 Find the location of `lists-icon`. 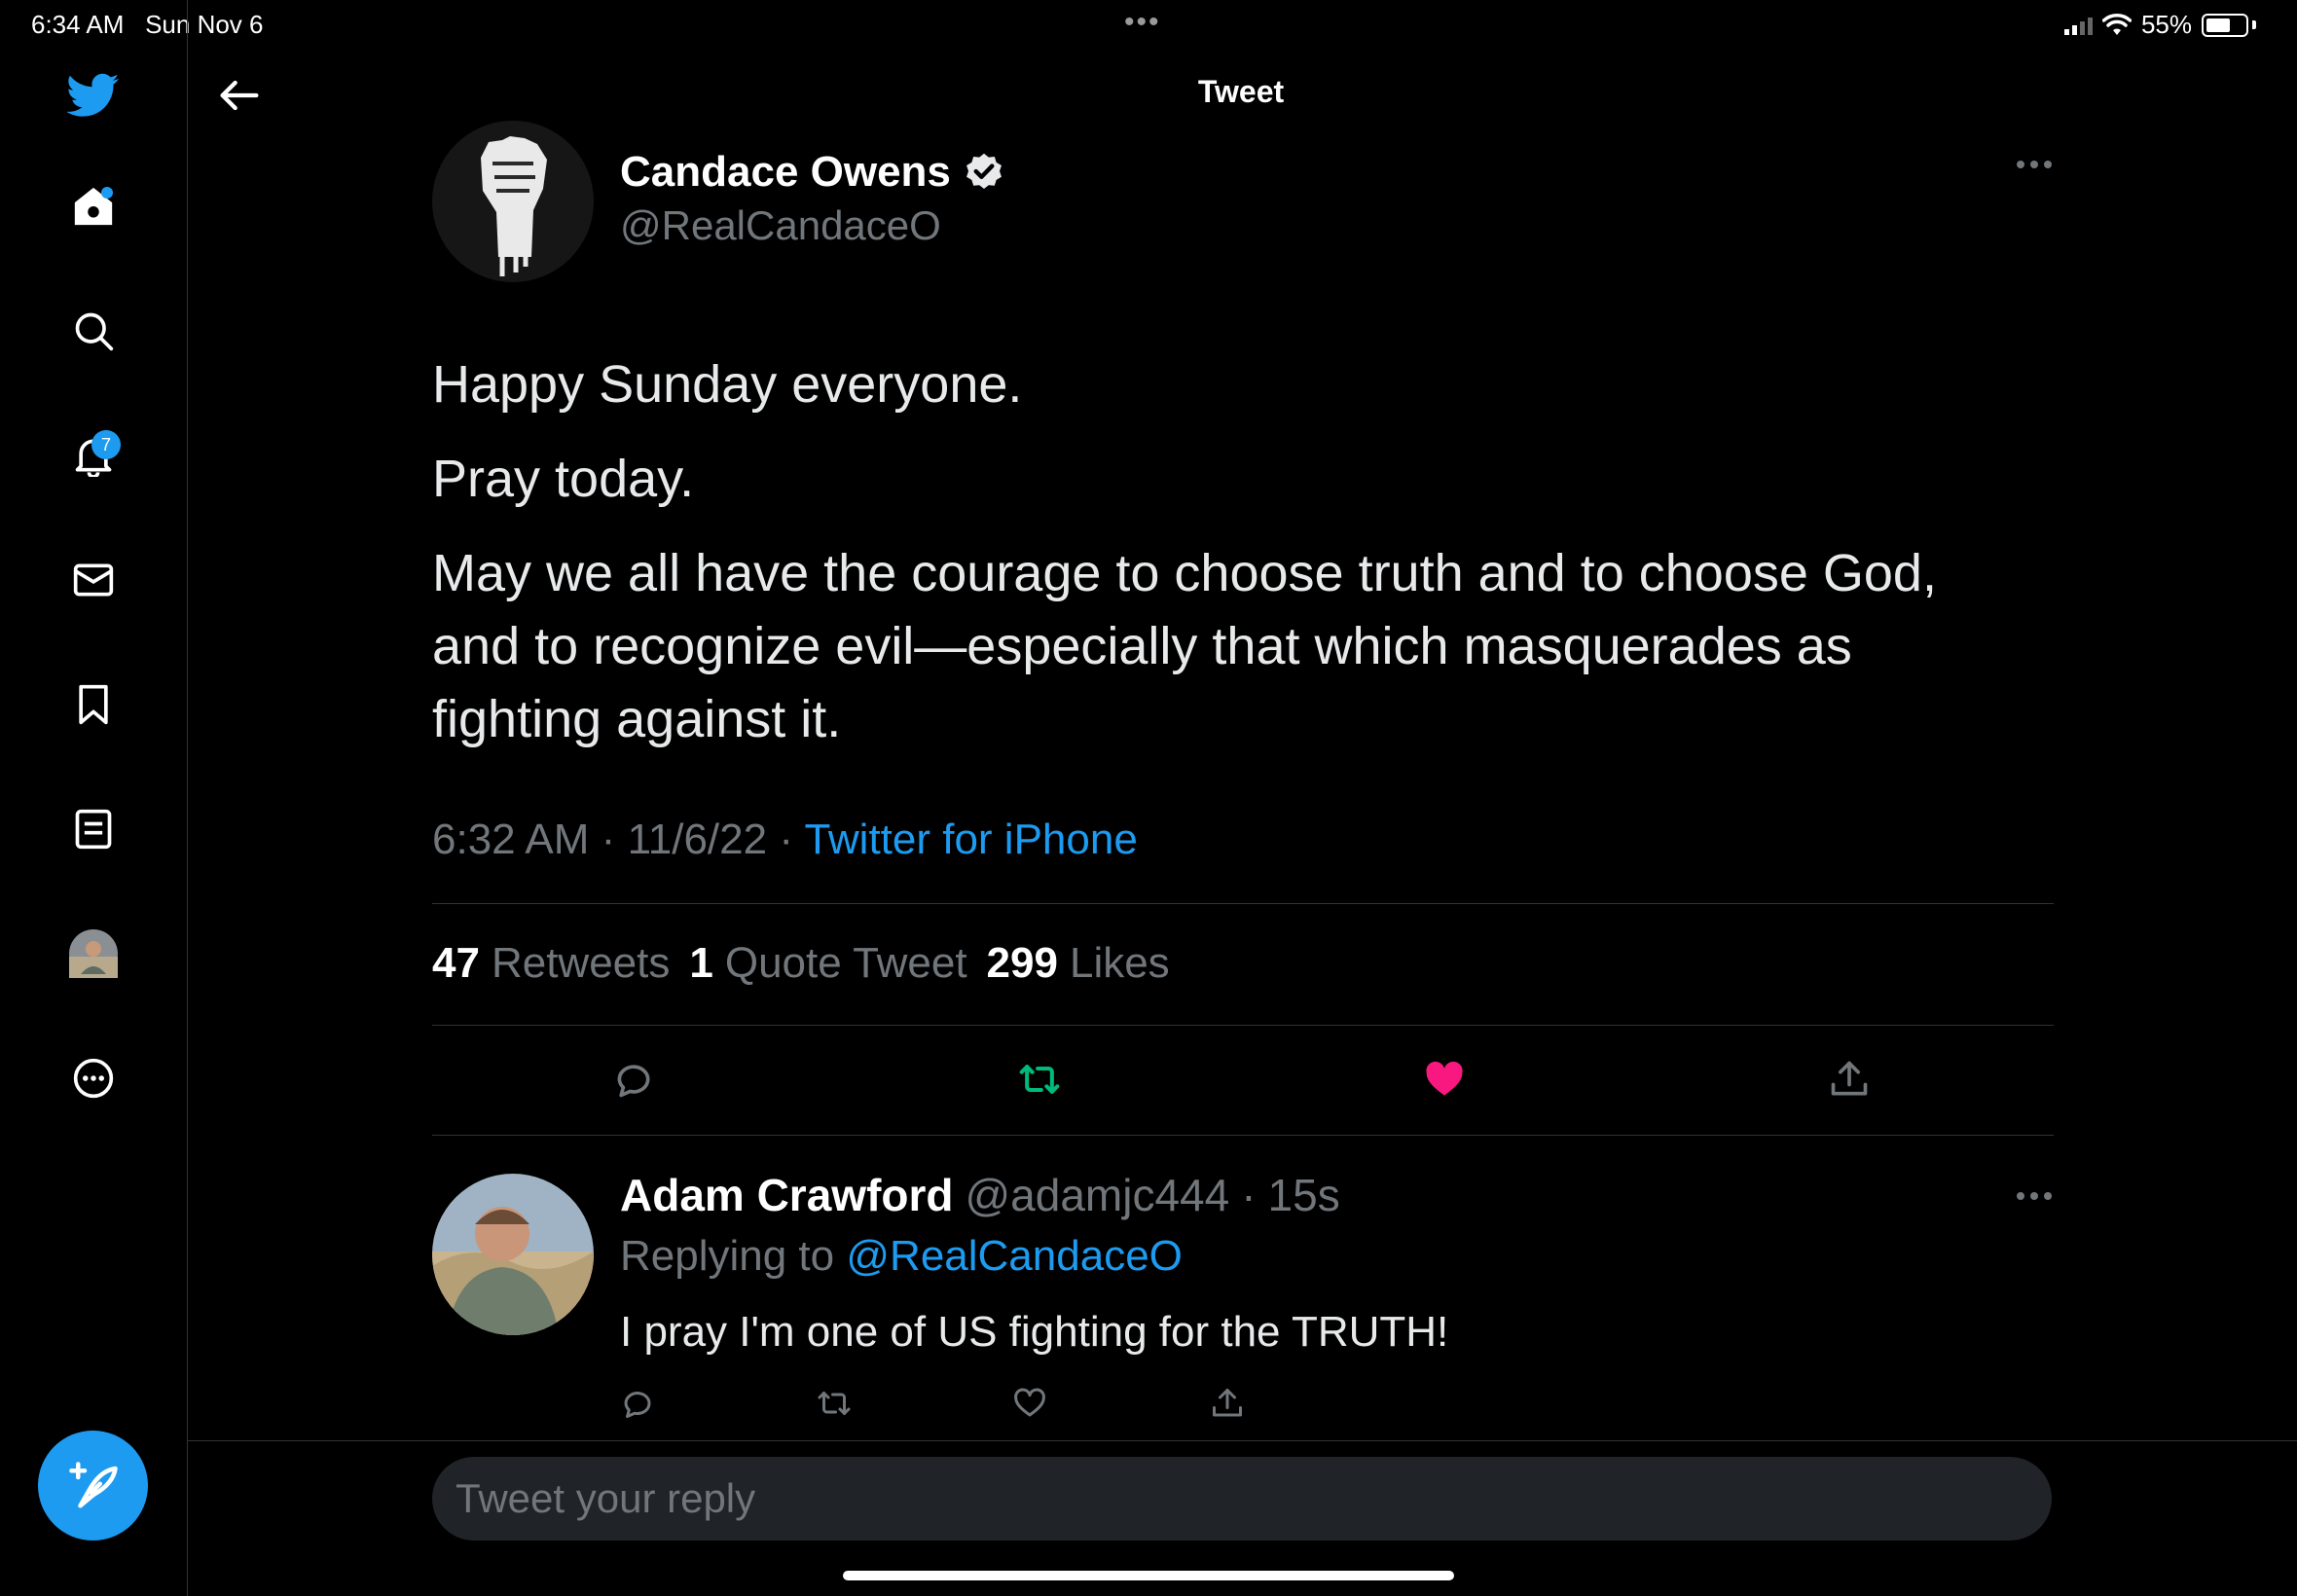

lists-icon is located at coordinates (94, 829).